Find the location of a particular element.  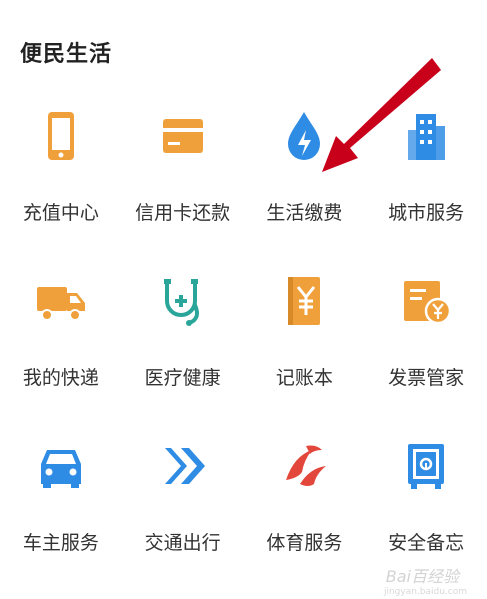

medical-stethoscope-icon is located at coordinates (183, 301).